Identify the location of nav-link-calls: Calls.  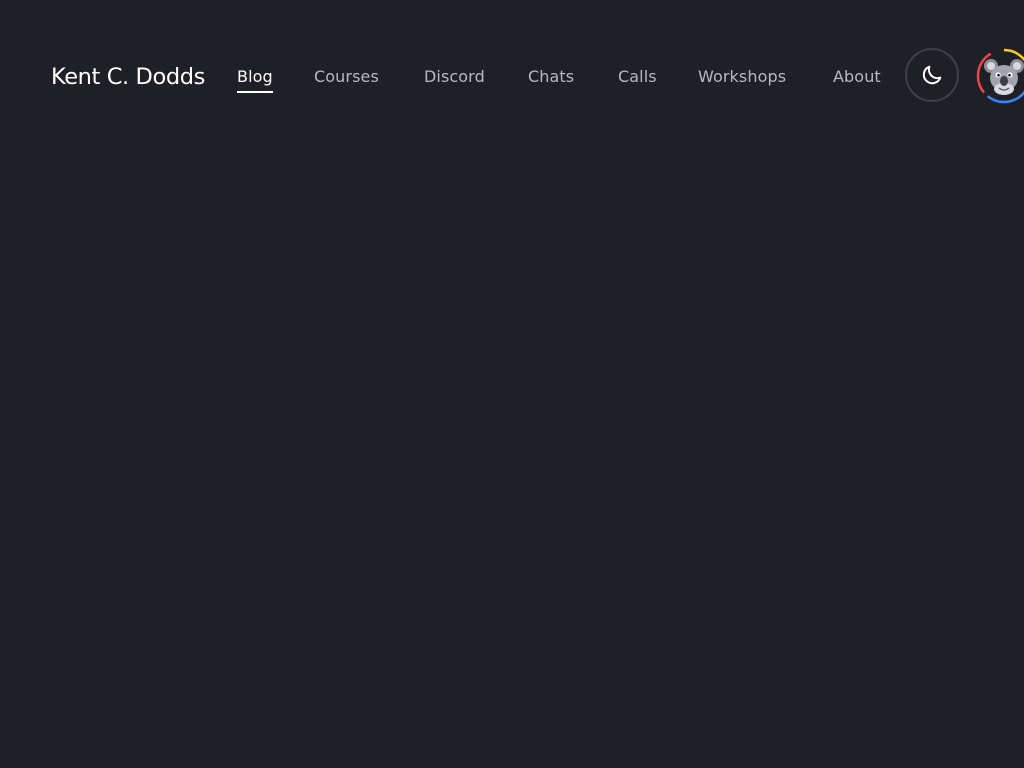
(637, 77).